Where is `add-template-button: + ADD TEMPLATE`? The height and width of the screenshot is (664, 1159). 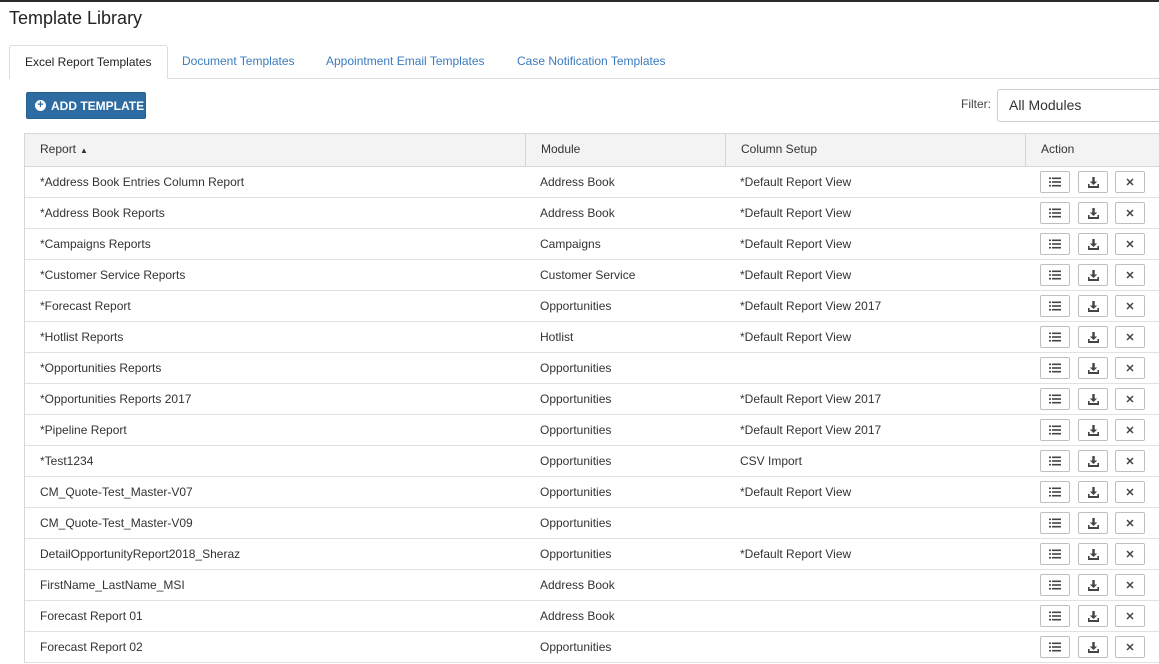
add-template-button: + ADD TEMPLATE is located at coordinates (86, 105).